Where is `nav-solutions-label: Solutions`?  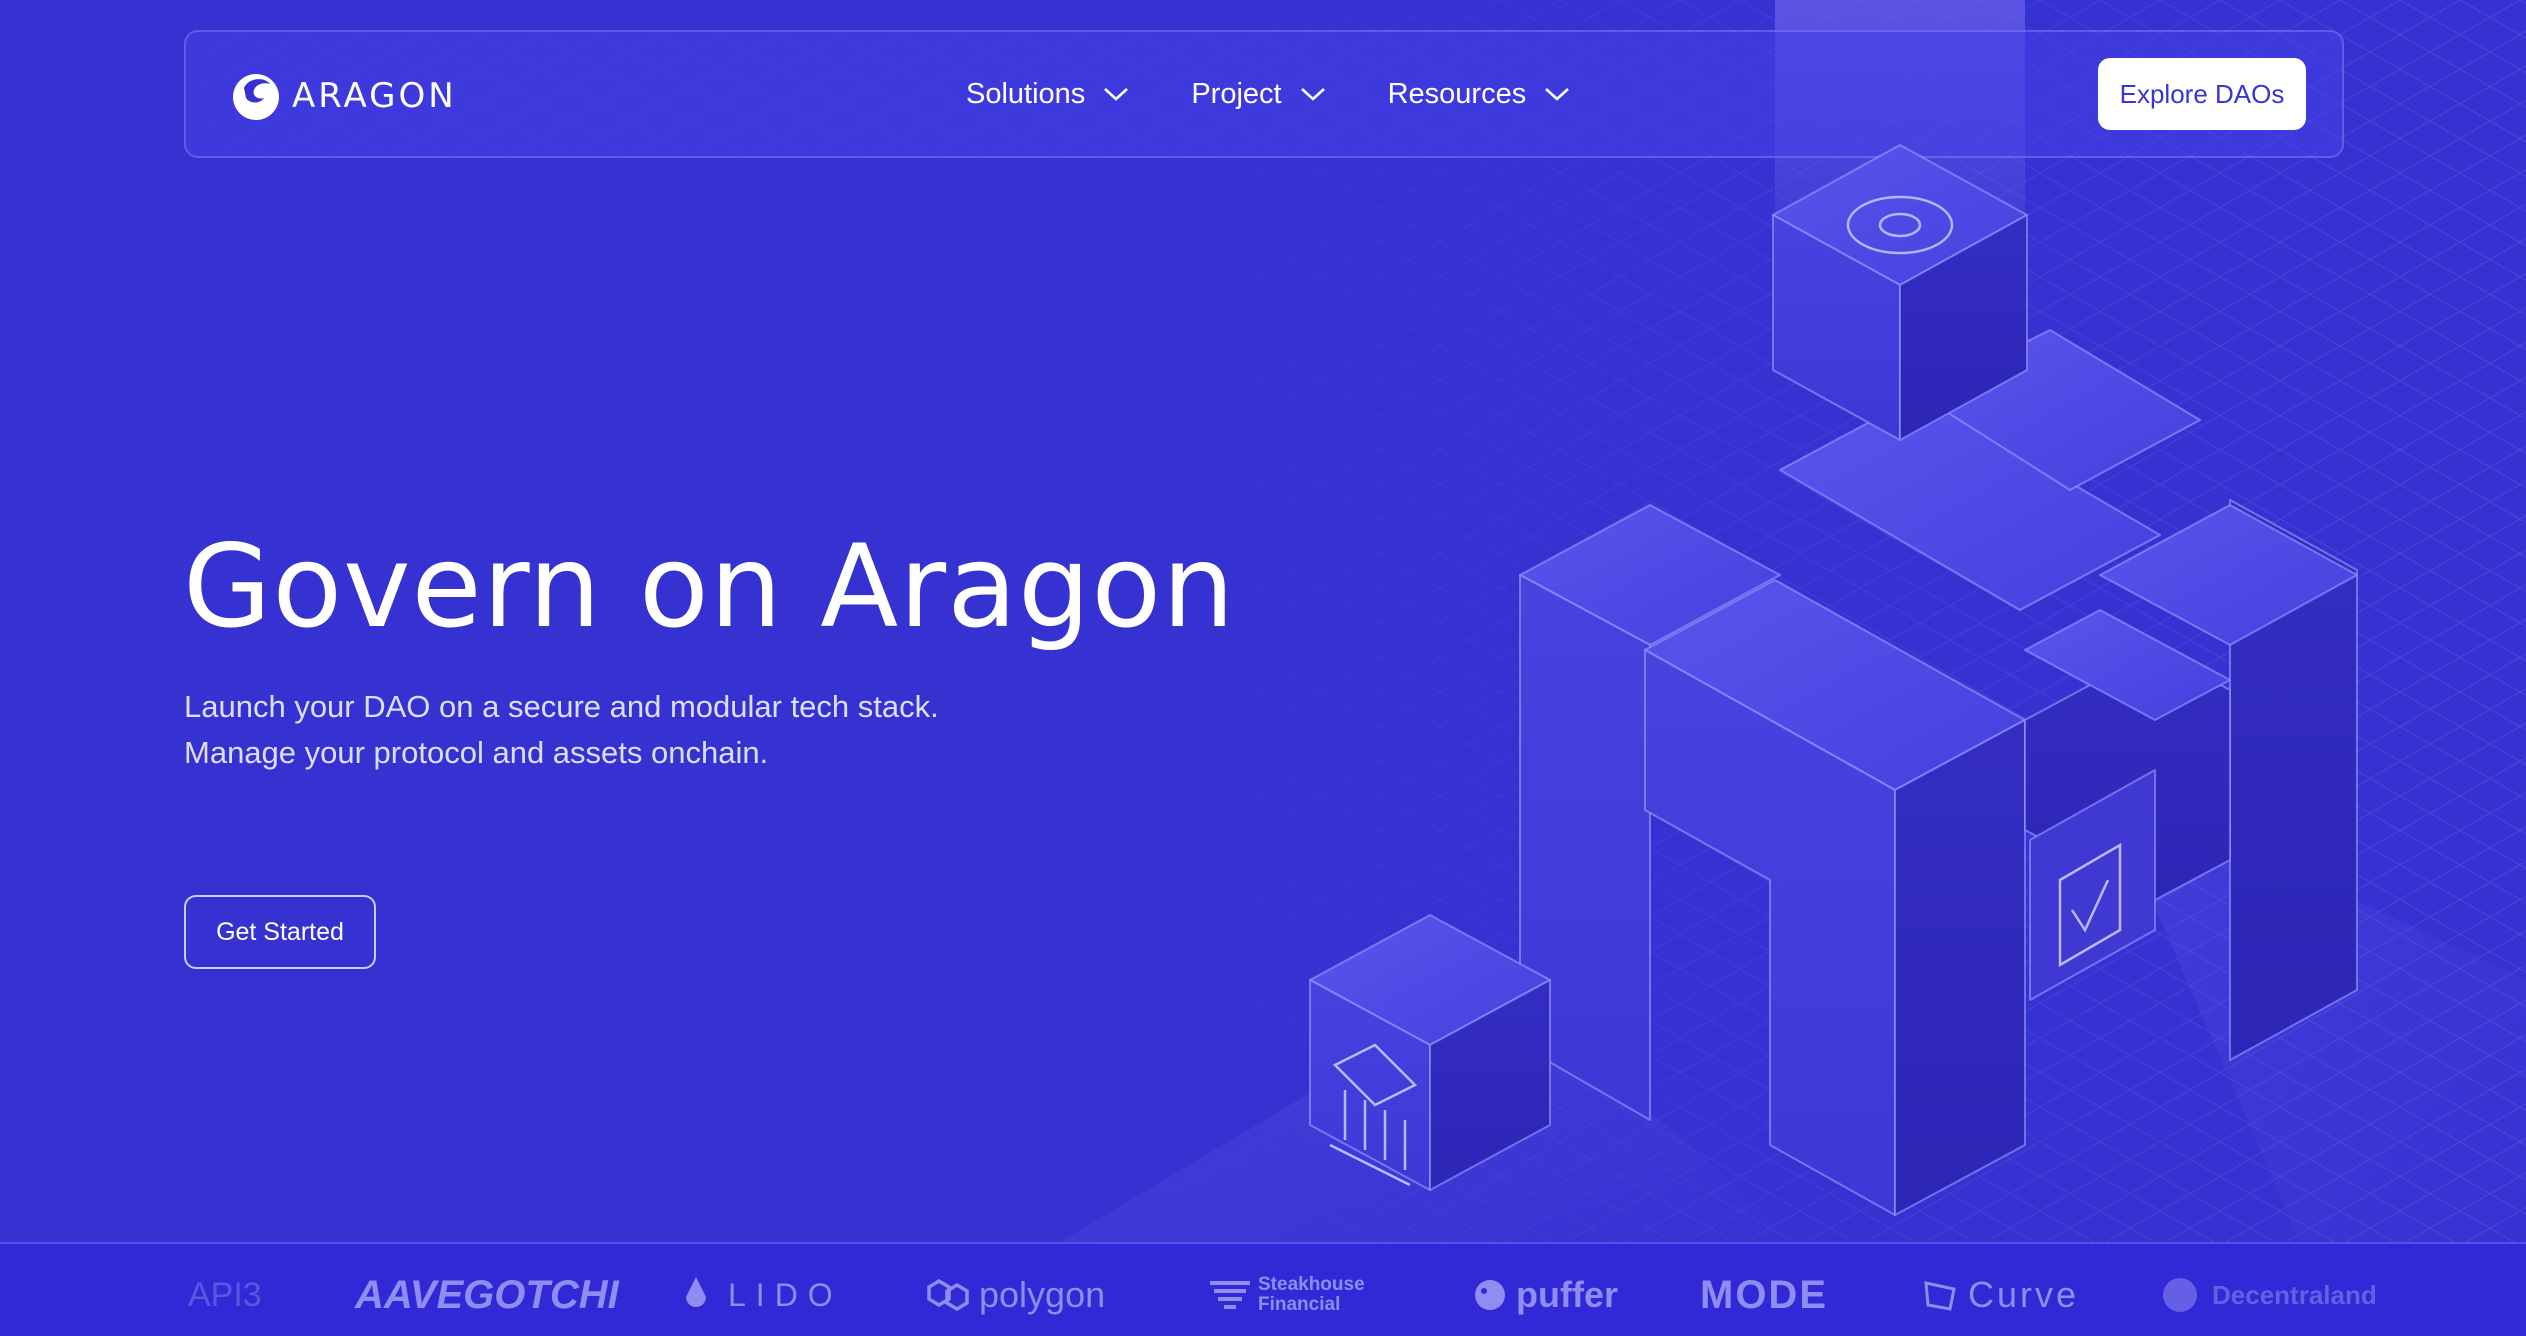
nav-solutions-label: Solutions is located at coordinates (1026, 93).